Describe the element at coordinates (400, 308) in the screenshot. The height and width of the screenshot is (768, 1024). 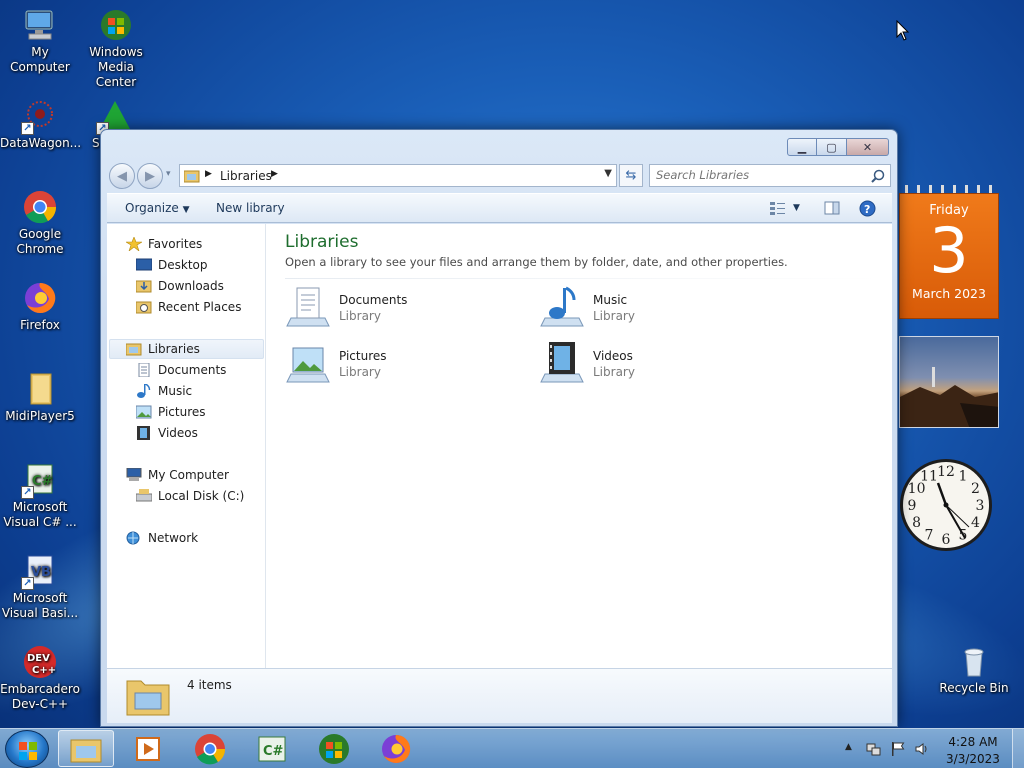
I see `library-item-documents: Documents Library` at that location.